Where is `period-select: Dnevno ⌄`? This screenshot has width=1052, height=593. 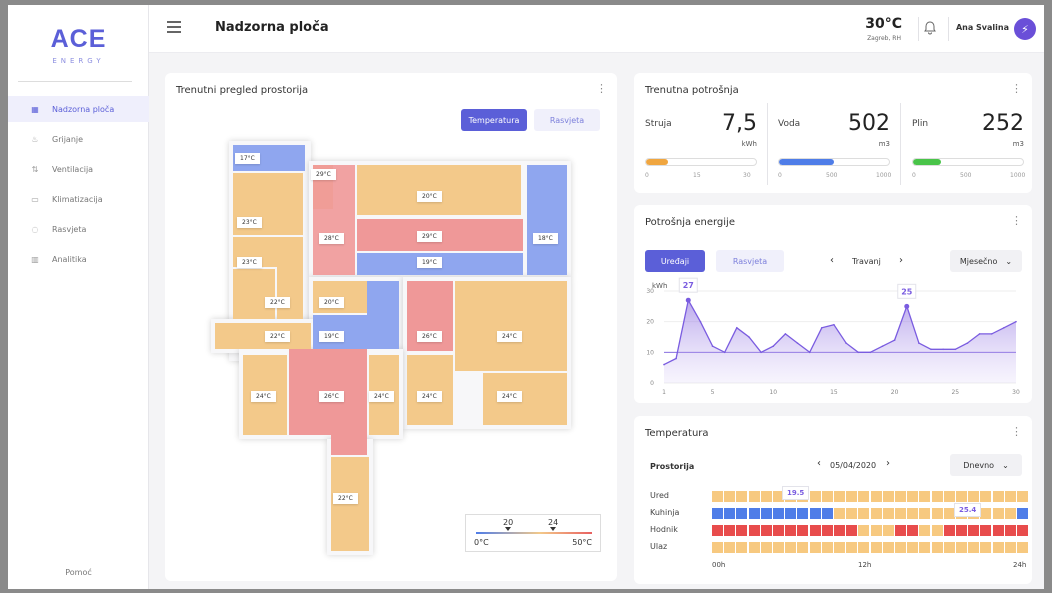 period-select: Dnevno ⌄ is located at coordinates (986, 465).